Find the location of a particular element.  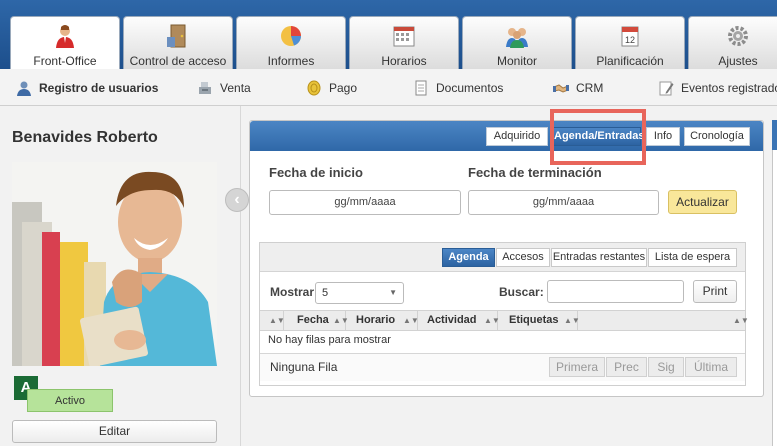

column-header-fecha: Fecha ▲▼ is located at coordinates (316, 320).